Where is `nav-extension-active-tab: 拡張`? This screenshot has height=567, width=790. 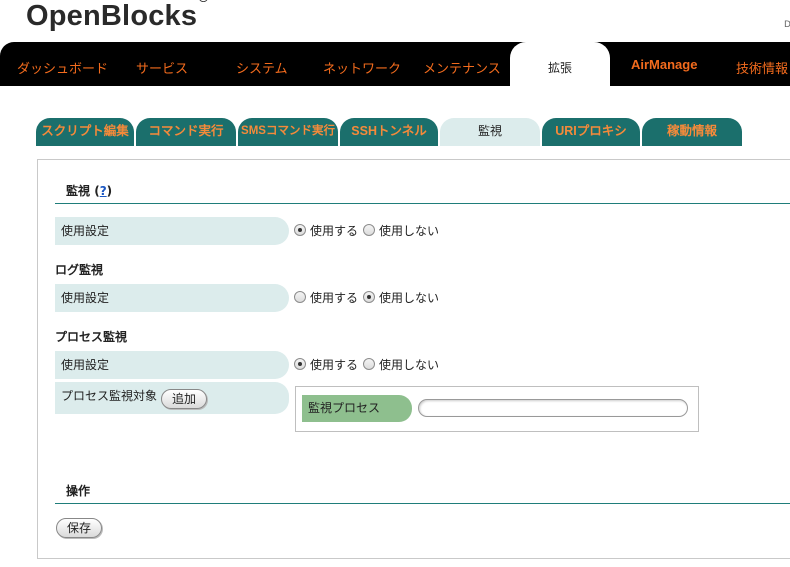
nav-extension-active-tab: 拡張 is located at coordinates (560, 64).